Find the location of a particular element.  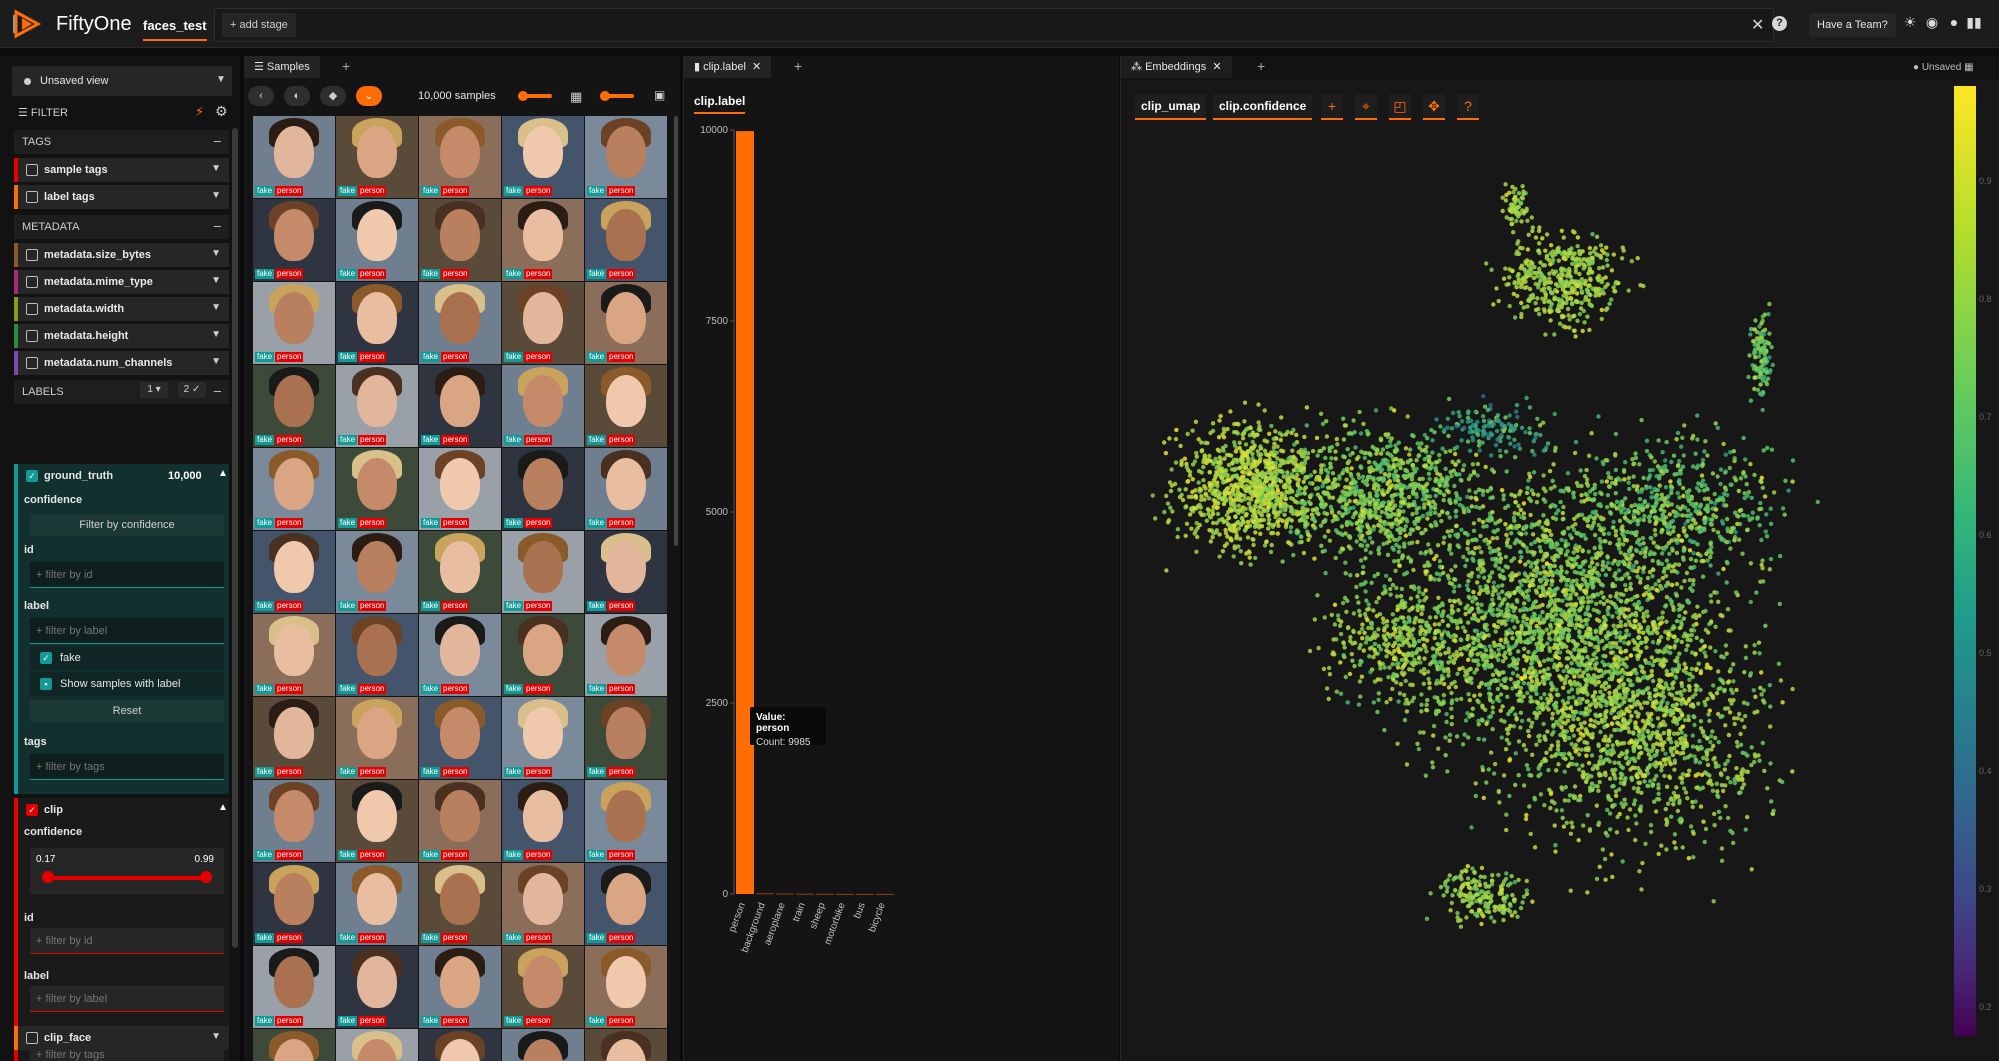

slider-track is located at coordinates (127, 878).